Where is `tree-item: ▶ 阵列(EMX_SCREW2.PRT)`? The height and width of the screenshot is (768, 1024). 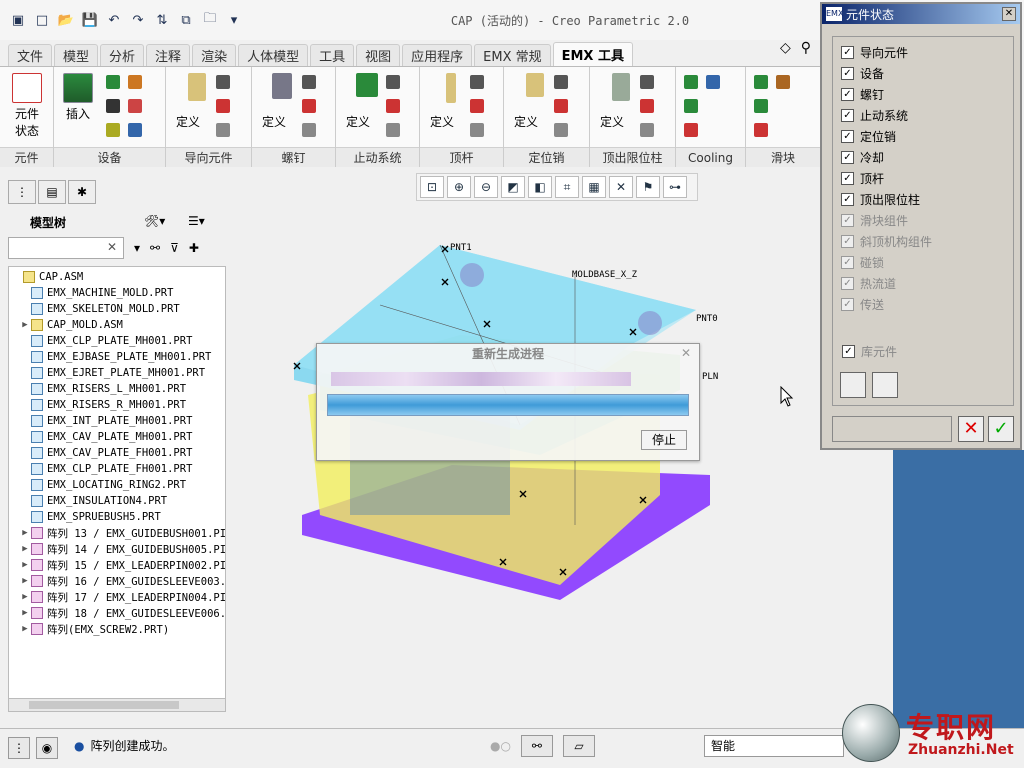
tree-item: ▶ 阵列(EMX_SCREW2.PRT) is located at coordinates (94, 629).